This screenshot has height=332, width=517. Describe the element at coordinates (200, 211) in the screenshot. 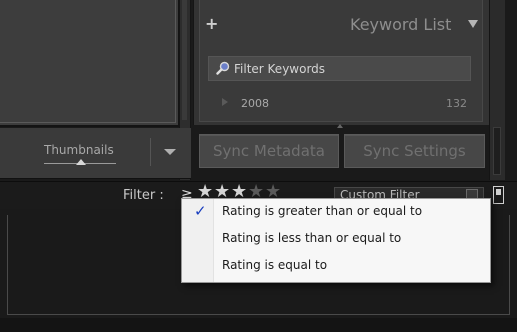

I see `checkmark-icon: ✓` at that location.